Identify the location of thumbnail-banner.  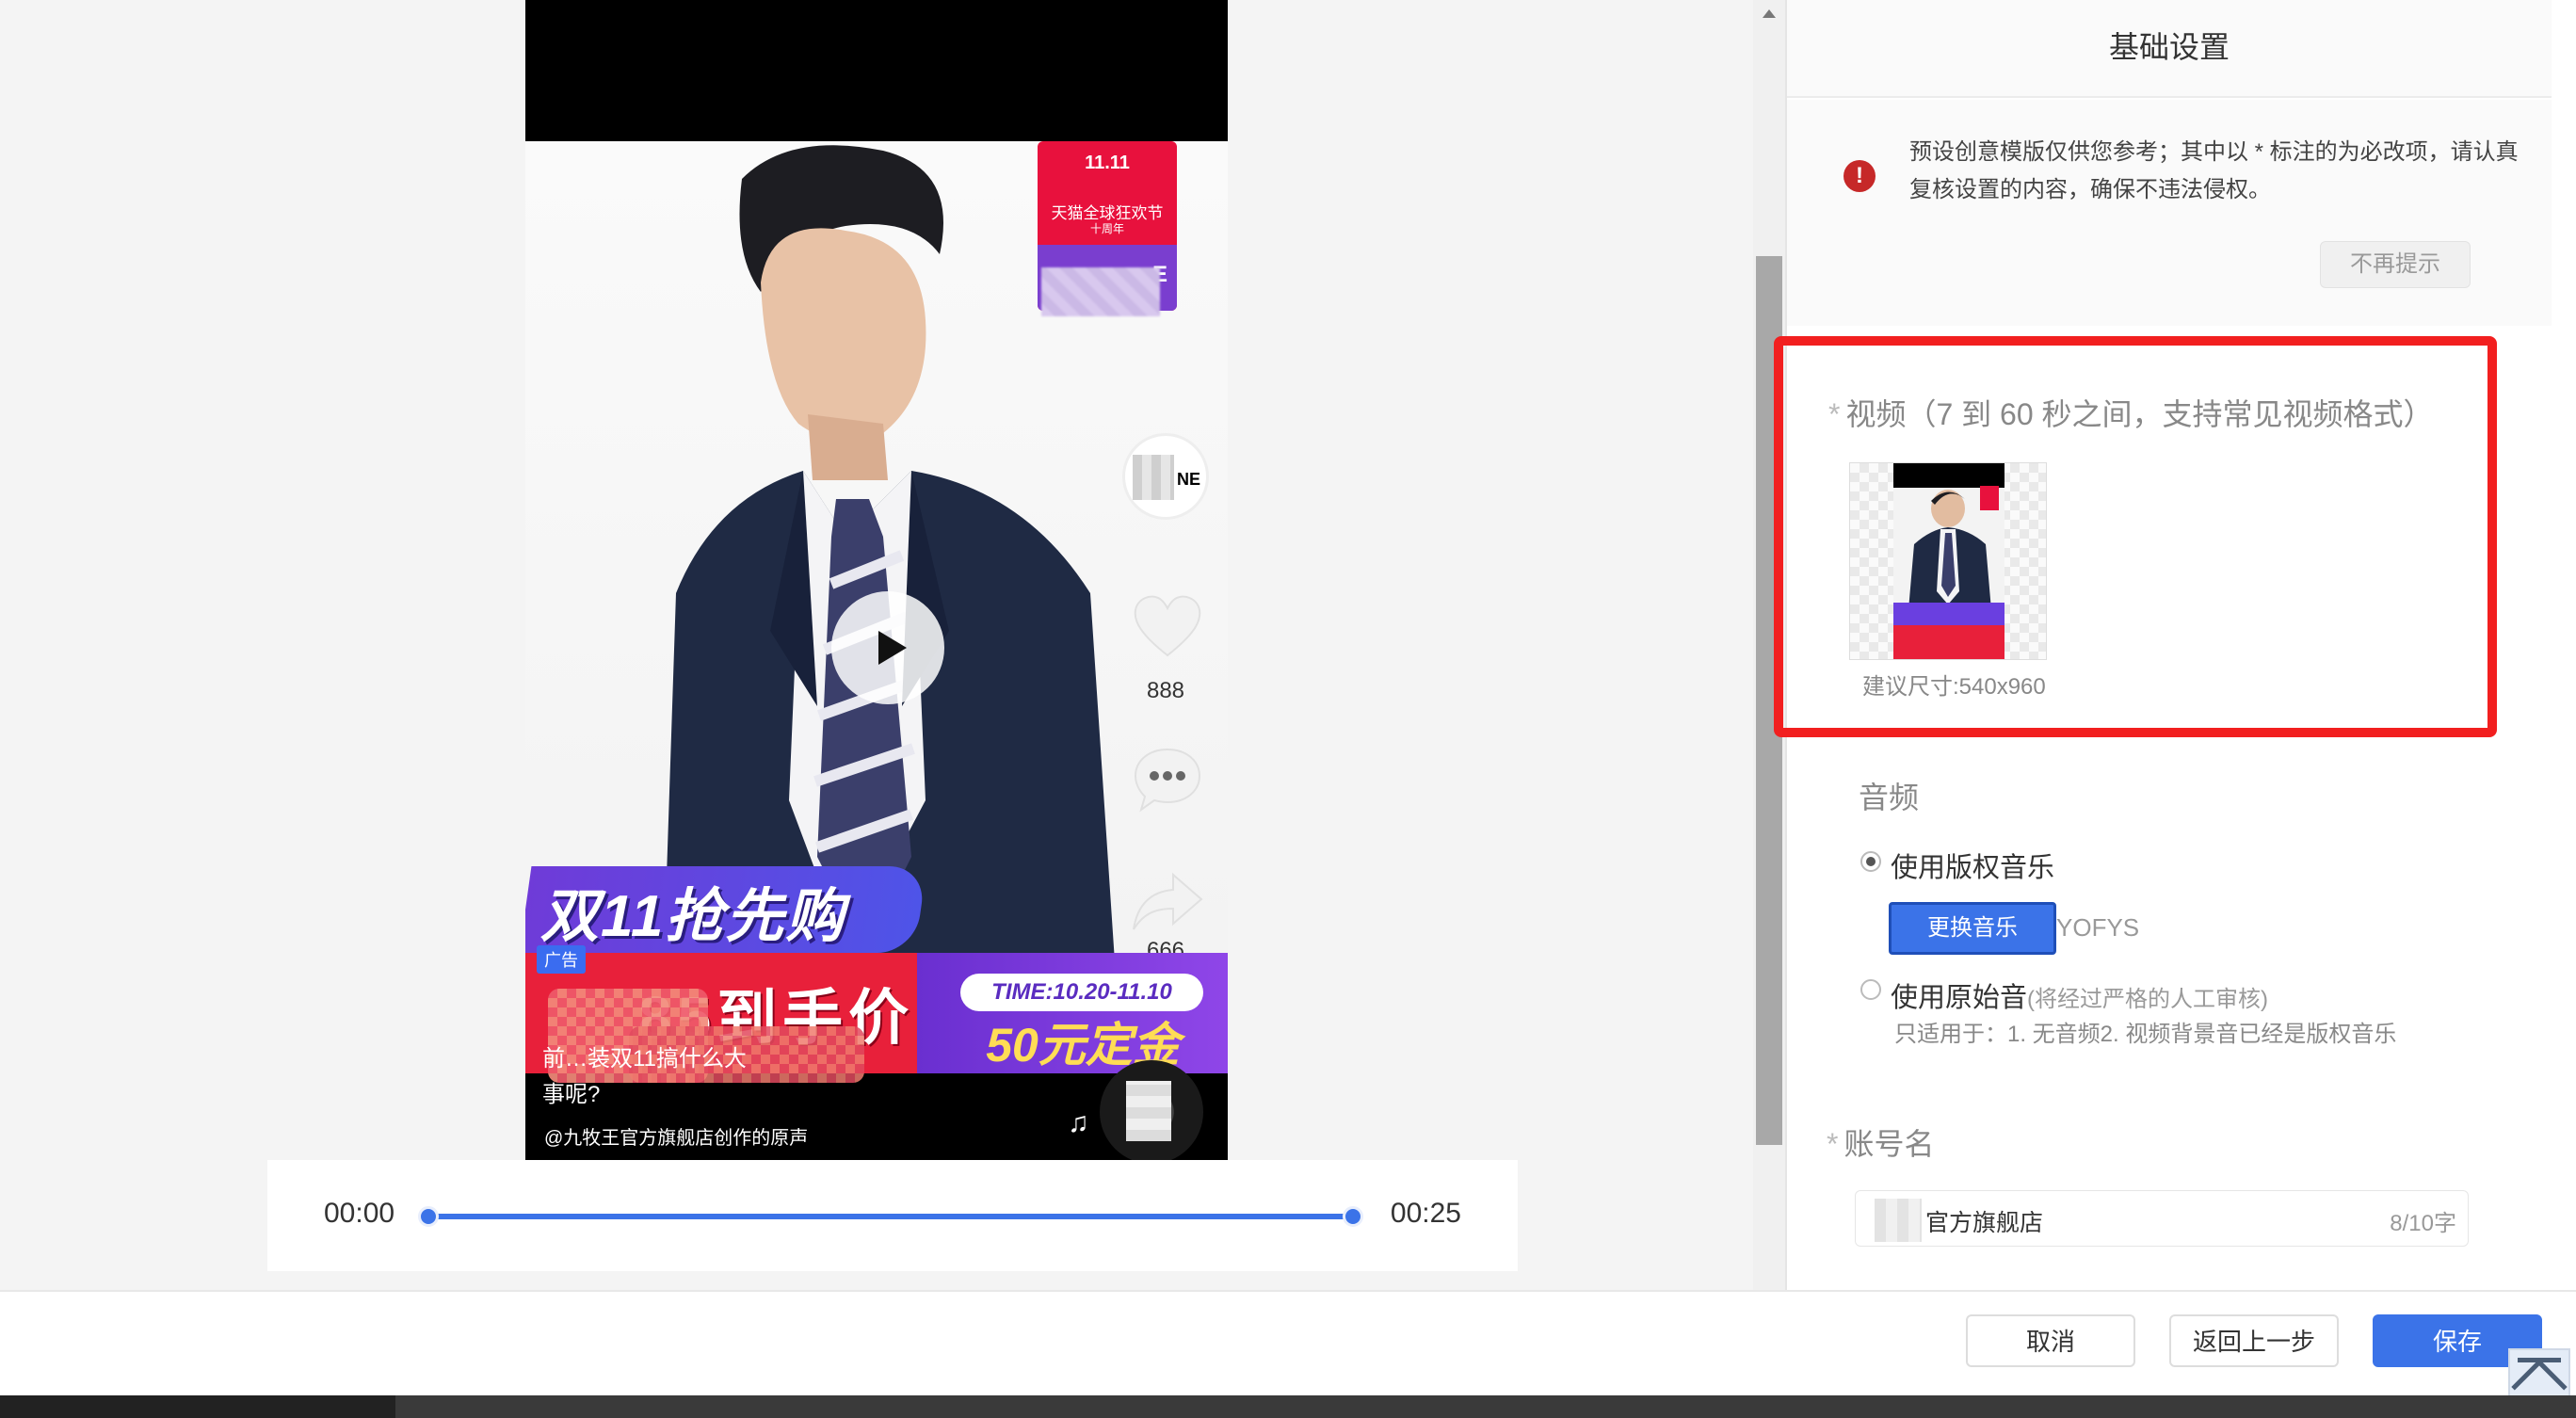
(1948, 631).